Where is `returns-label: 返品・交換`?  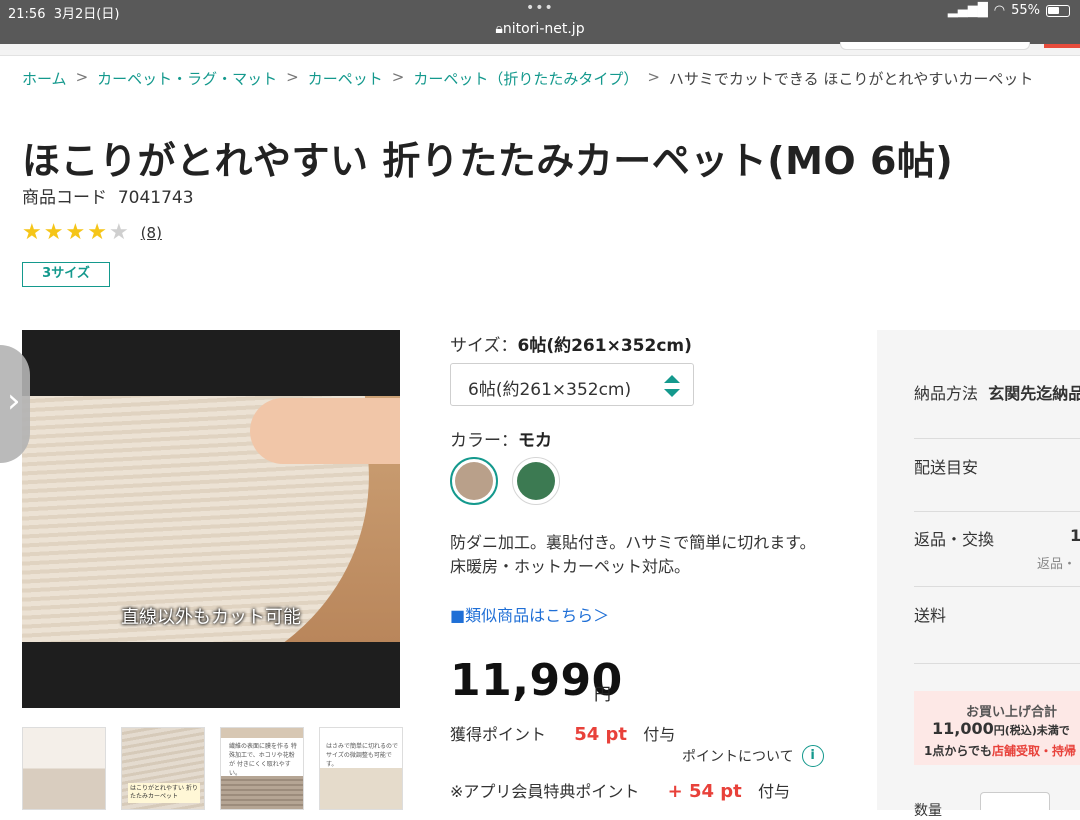 returns-label: 返品・交換 is located at coordinates (954, 539).